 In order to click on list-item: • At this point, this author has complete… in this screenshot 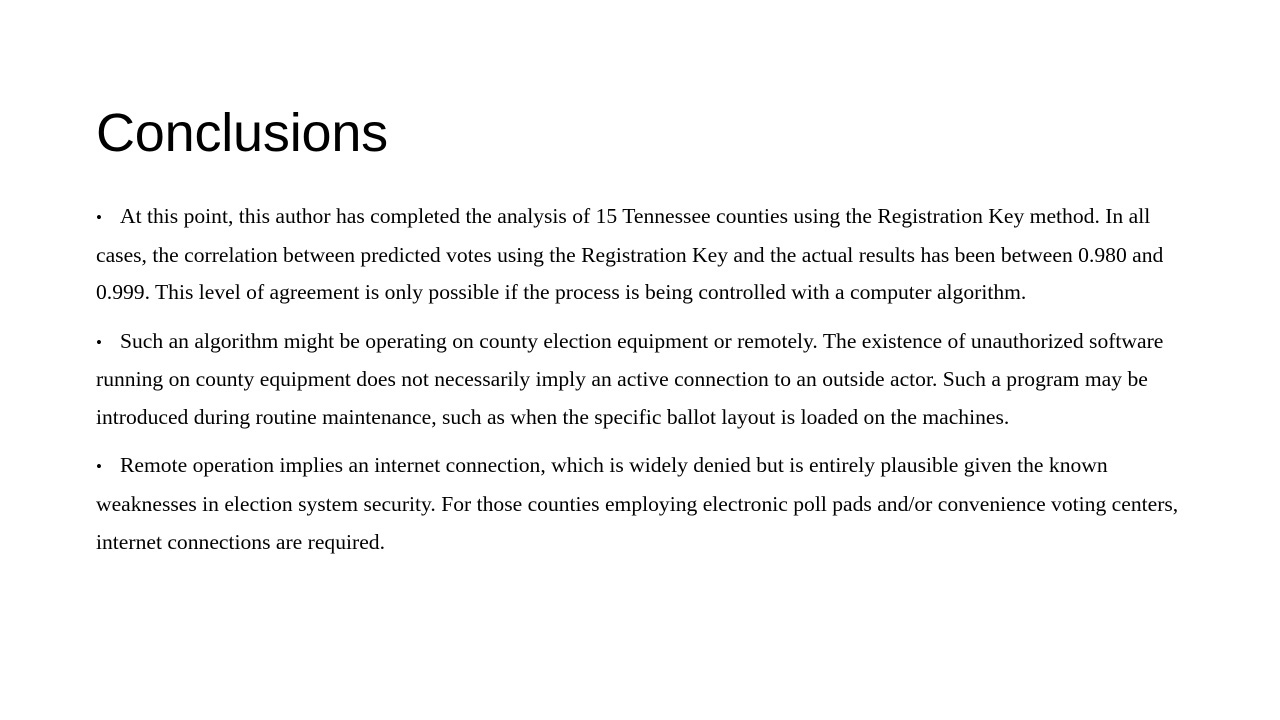, I will do `click(642, 255)`.